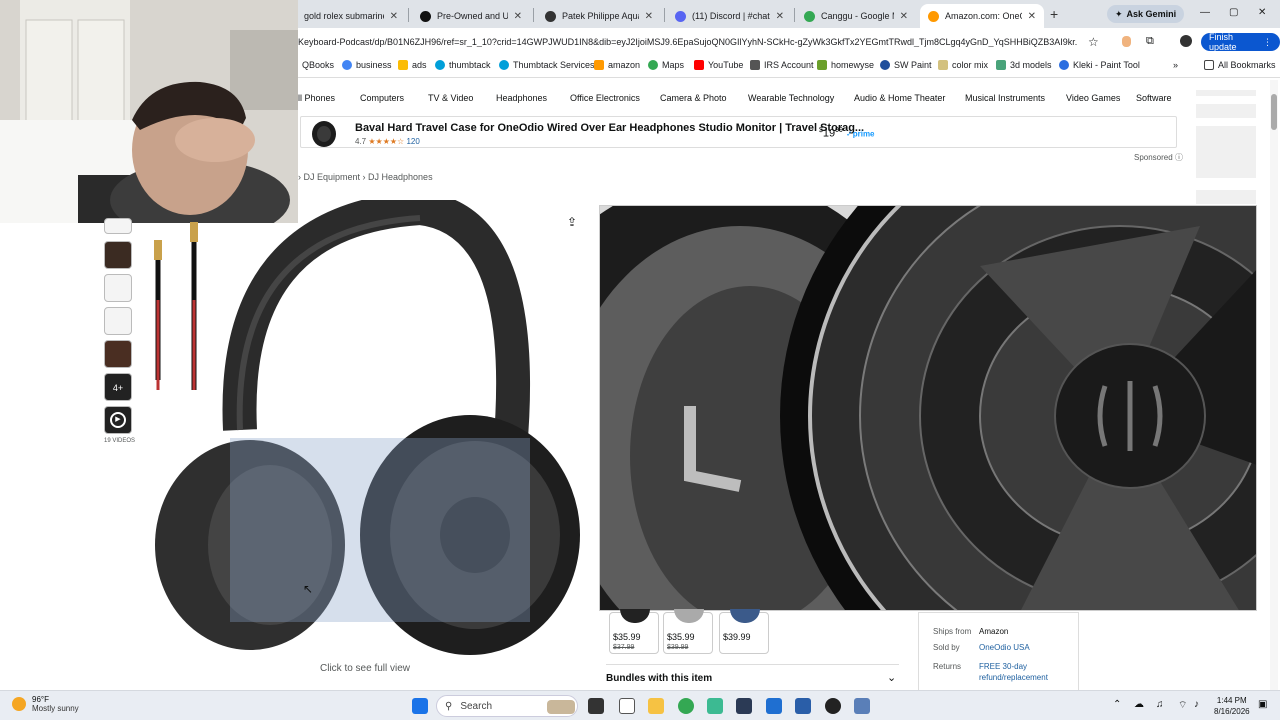 The height and width of the screenshot is (720, 1280). I want to click on share-icon: ⇪, so click(572, 222).